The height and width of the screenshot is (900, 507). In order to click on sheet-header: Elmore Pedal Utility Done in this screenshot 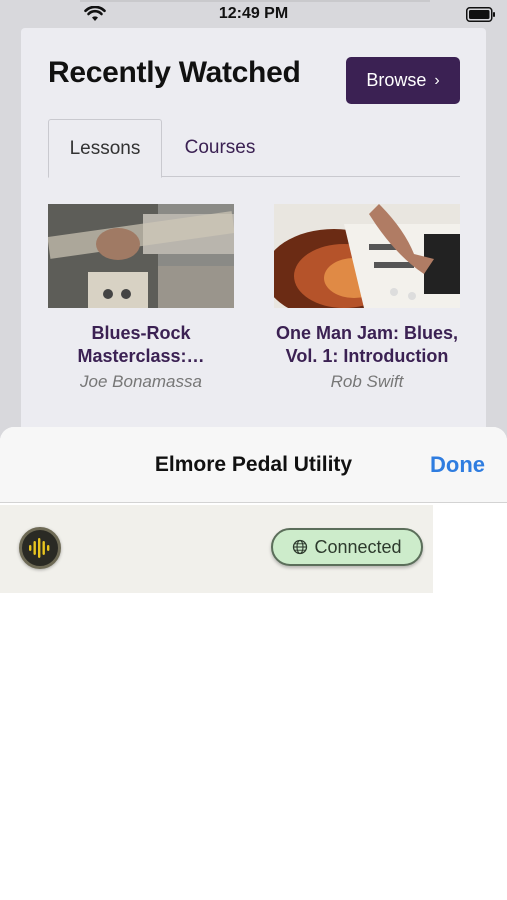, I will do `click(253, 465)`.